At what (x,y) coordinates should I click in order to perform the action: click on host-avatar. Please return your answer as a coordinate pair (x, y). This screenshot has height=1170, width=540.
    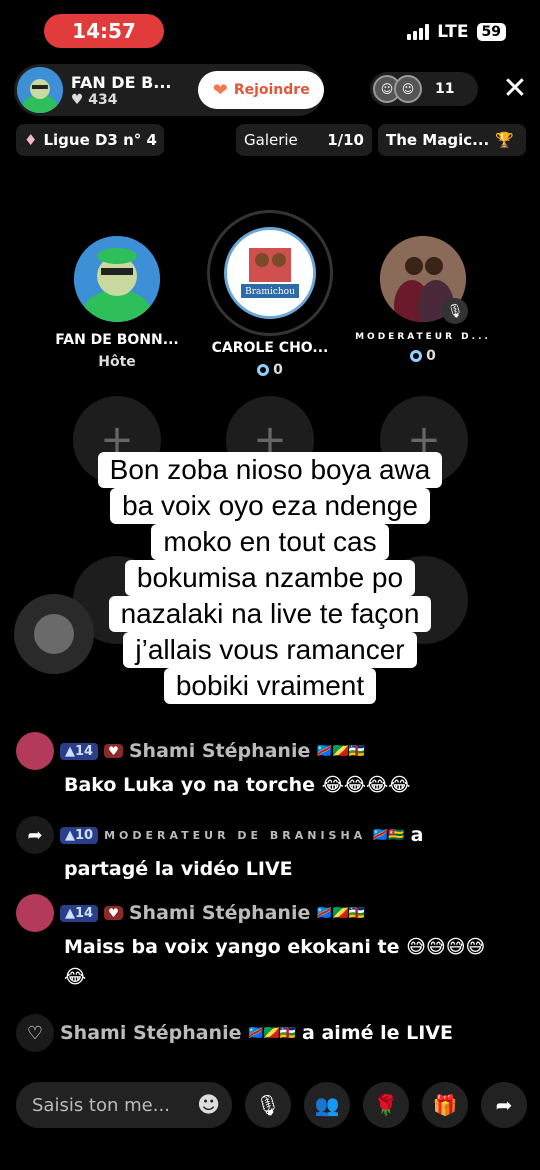
    Looking at the image, I should click on (40, 90).